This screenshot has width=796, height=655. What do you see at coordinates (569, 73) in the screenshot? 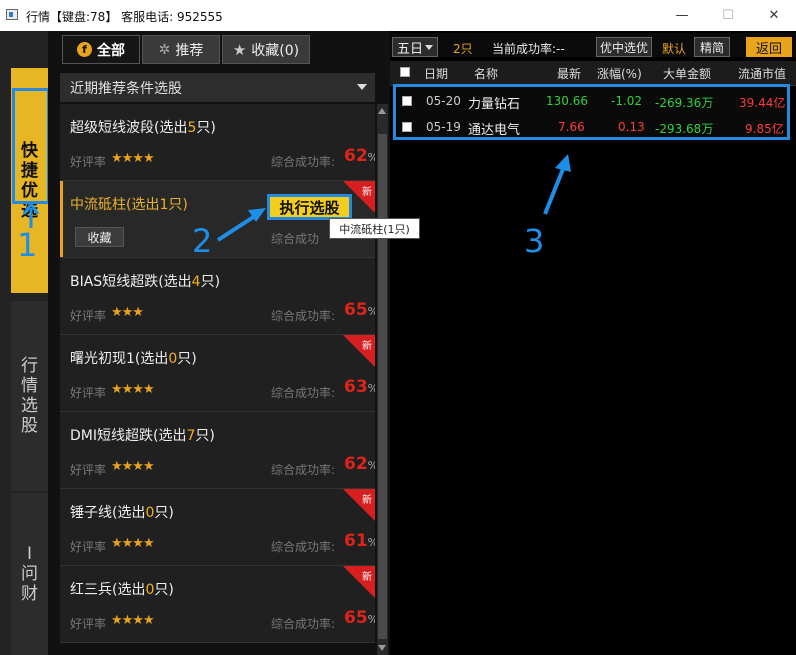
I see `col-latest: 最新` at bounding box center [569, 73].